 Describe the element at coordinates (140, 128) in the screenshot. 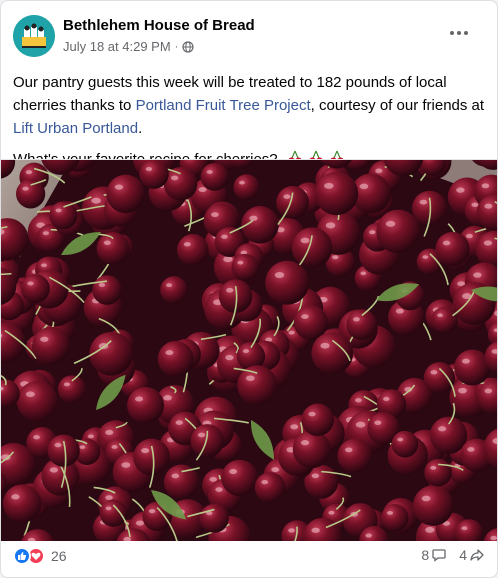

I see `post-text-segment: .` at that location.